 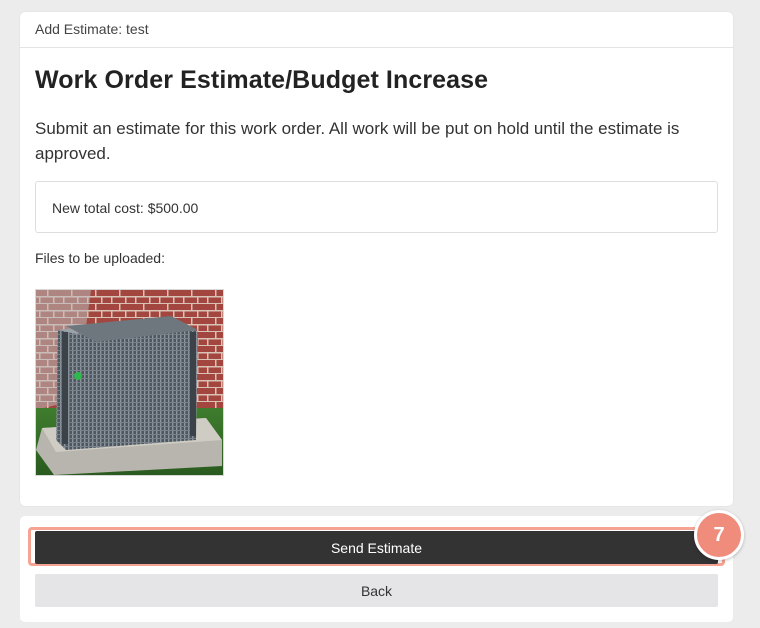 I want to click on uploaded-file-thumbnail, so click(x=129, y=382).